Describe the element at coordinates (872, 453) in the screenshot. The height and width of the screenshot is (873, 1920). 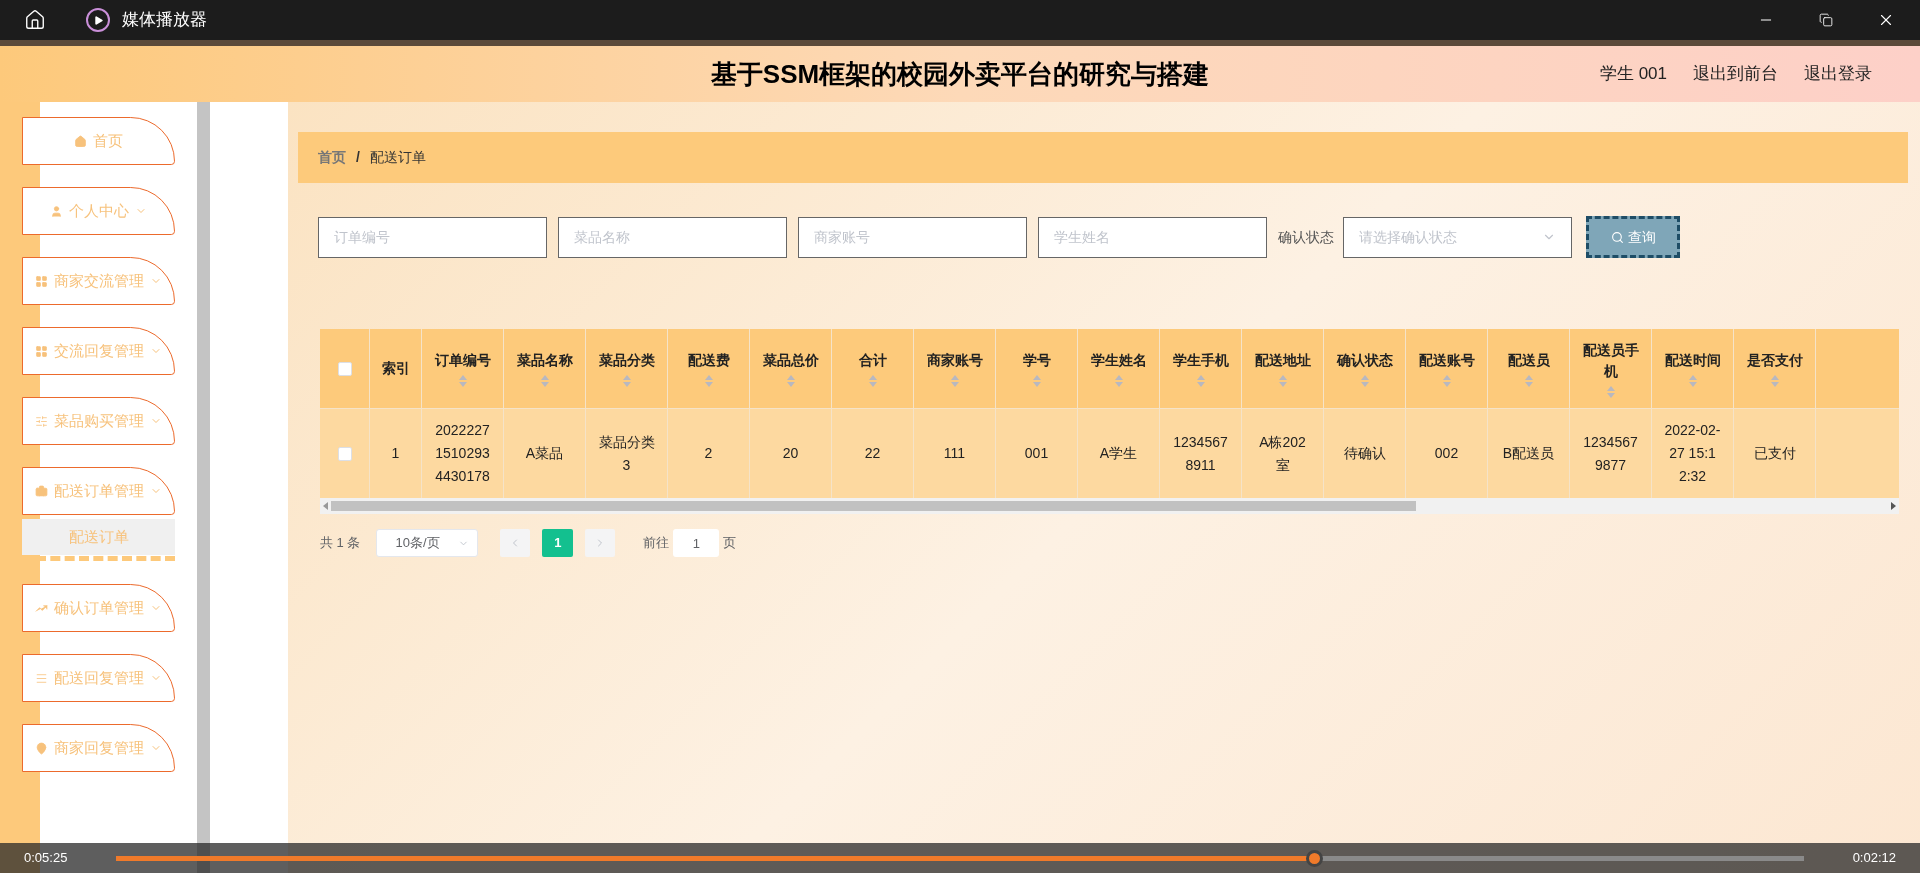
I see `table-cell-text: 22` at that location.